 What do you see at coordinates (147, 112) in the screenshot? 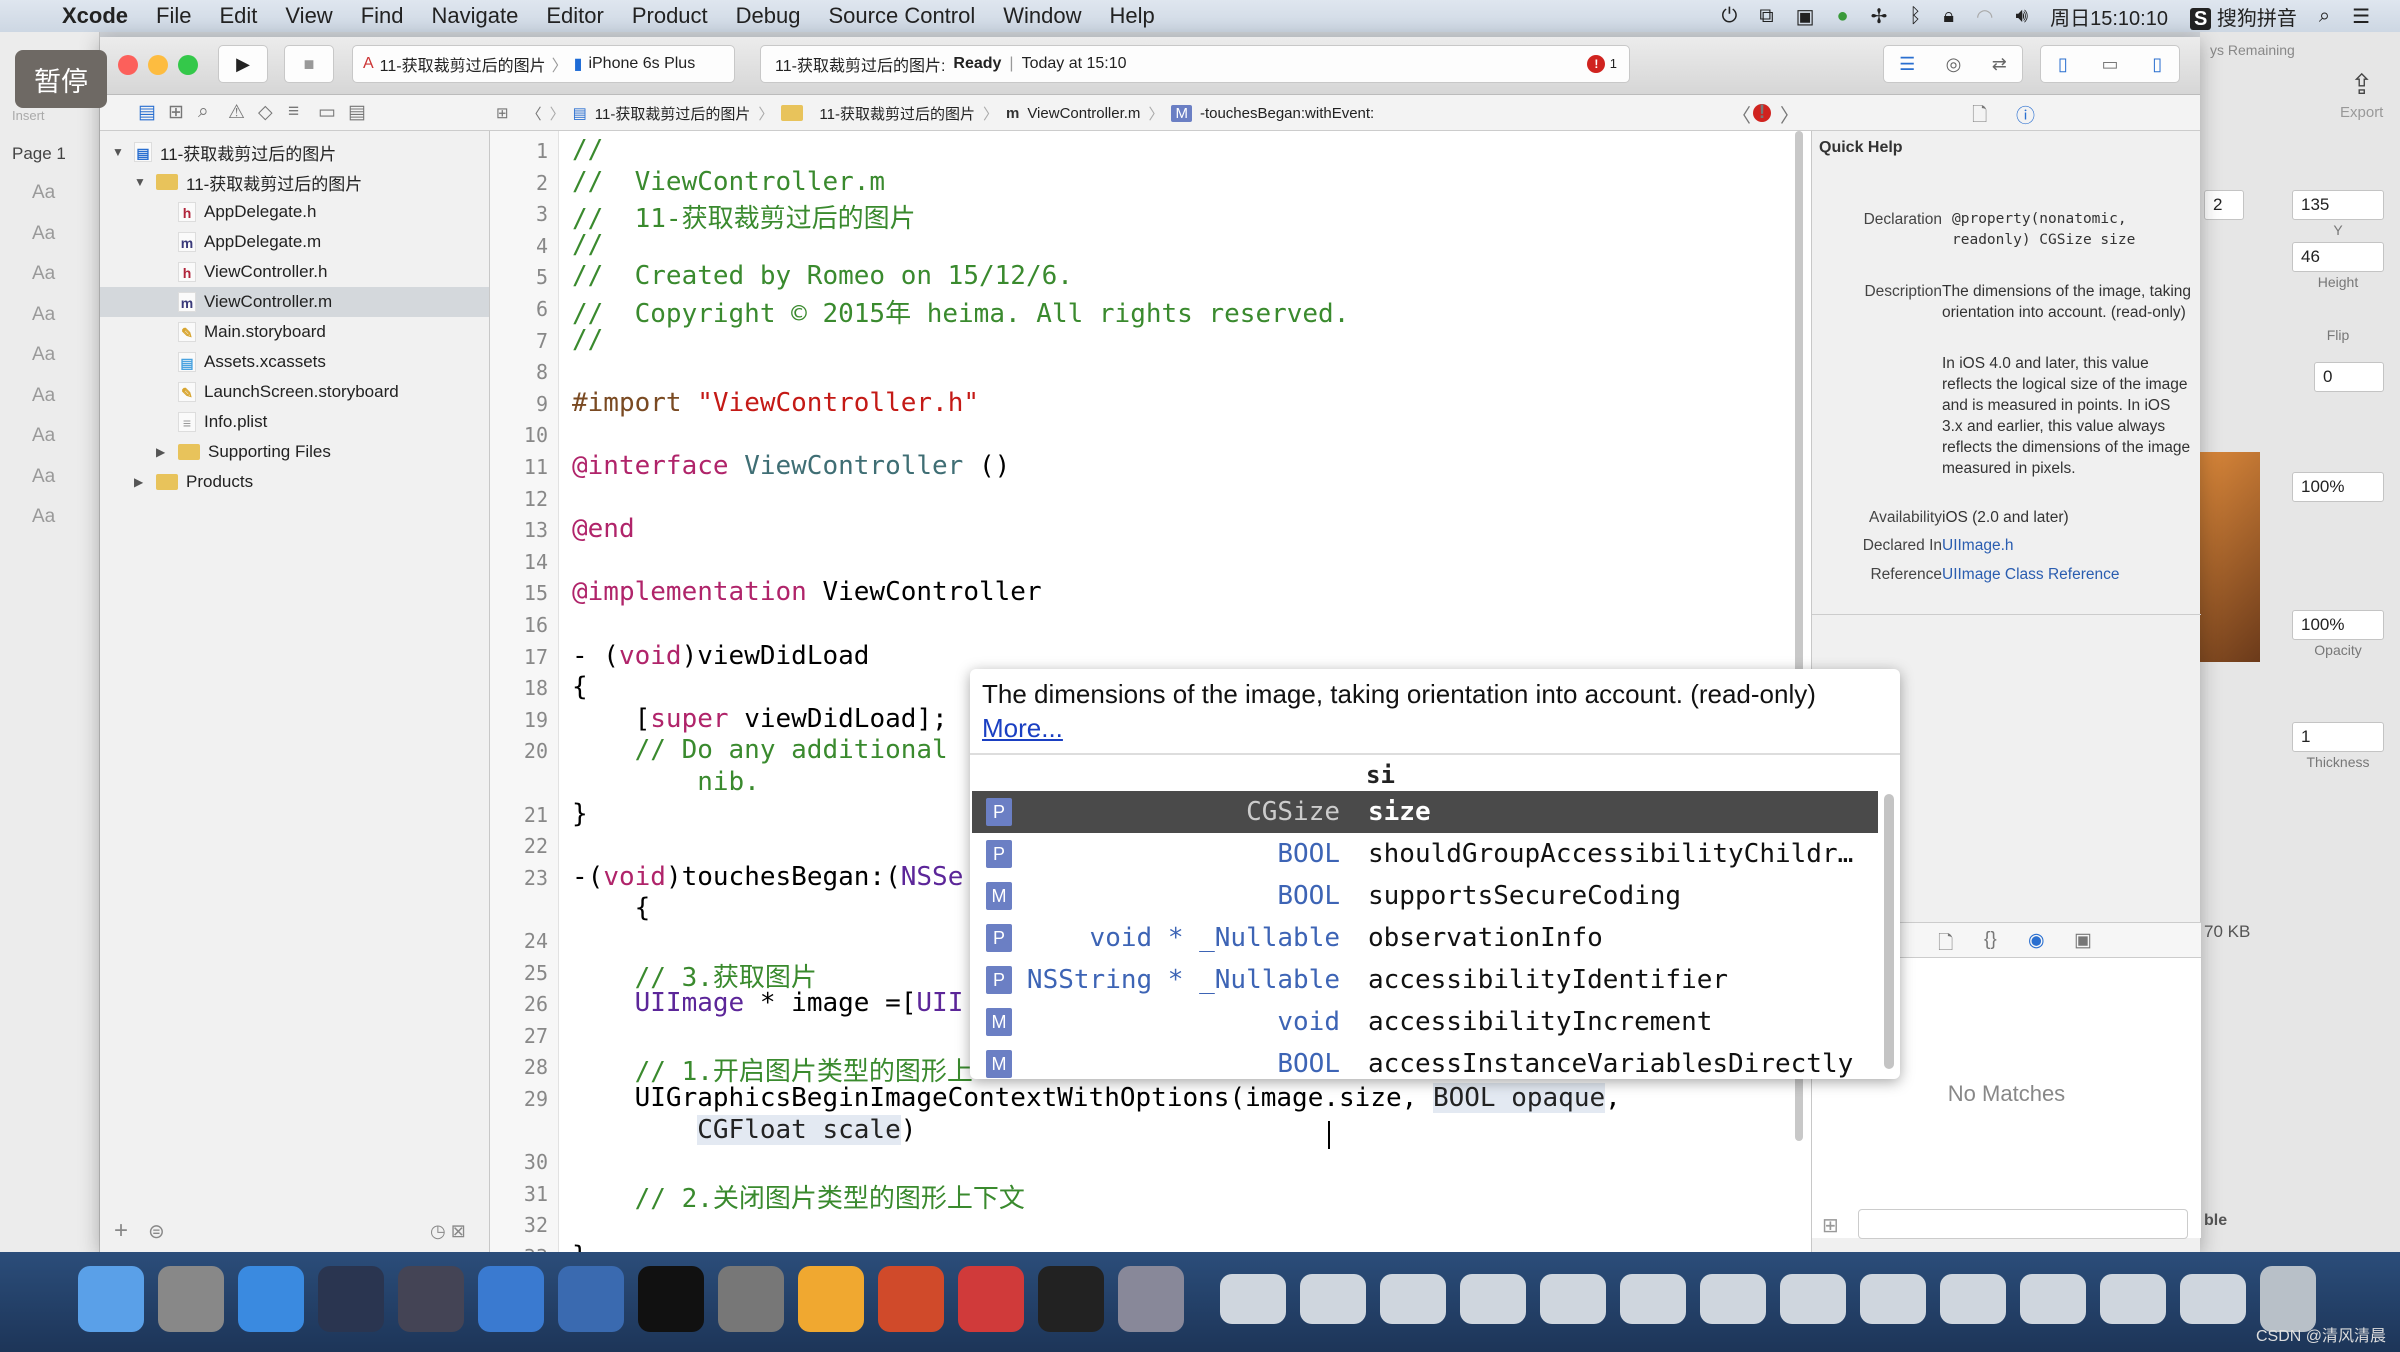
I see `project-navigator-icon: ▤` at bounding box center [147, 112].